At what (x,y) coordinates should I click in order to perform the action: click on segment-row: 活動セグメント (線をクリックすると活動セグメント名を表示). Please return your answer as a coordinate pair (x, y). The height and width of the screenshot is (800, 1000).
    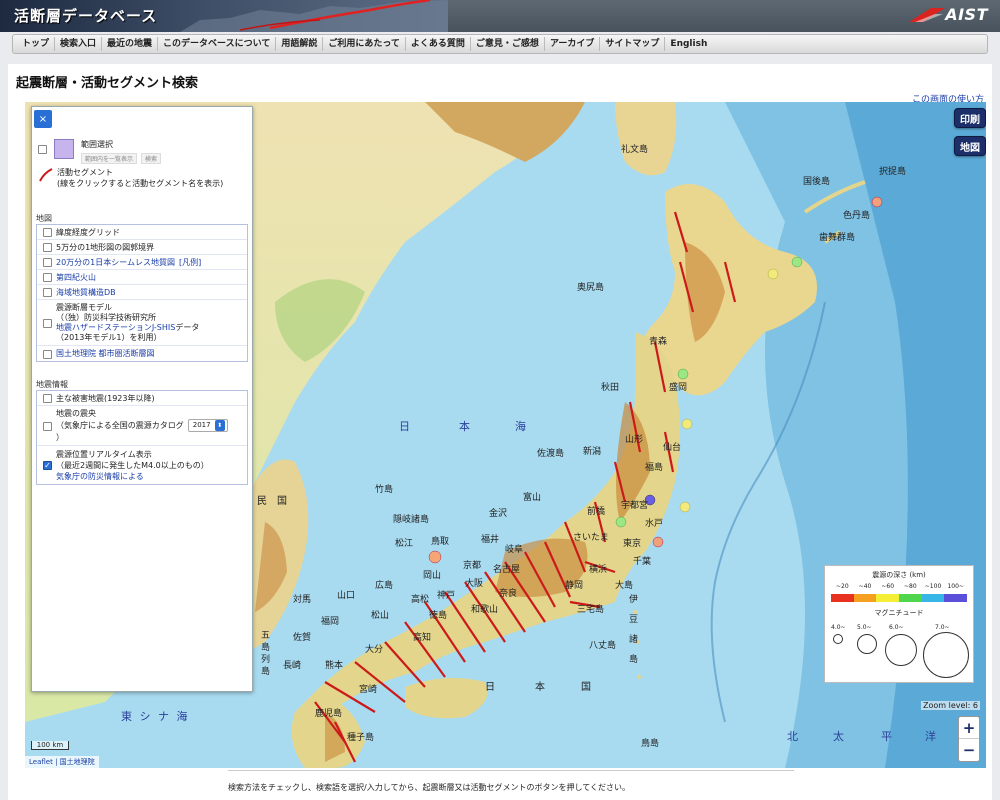
    Looking at the image, I should click on (130, 178).